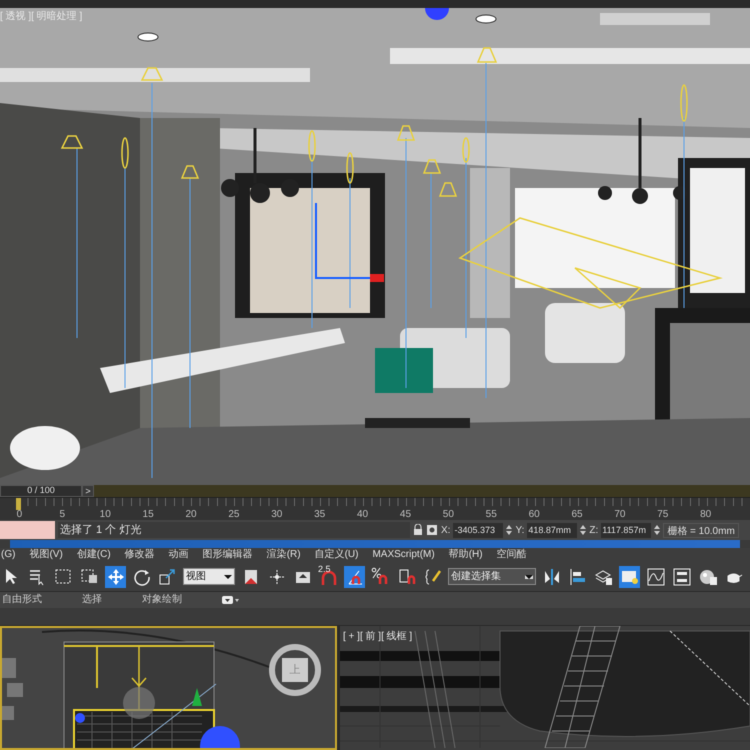 Image resolution: width=750 pixels, height=750 pixels. Describe the element at coordinates (88, 491) in the screenshot. I see `next-frame-button: >` at that location.